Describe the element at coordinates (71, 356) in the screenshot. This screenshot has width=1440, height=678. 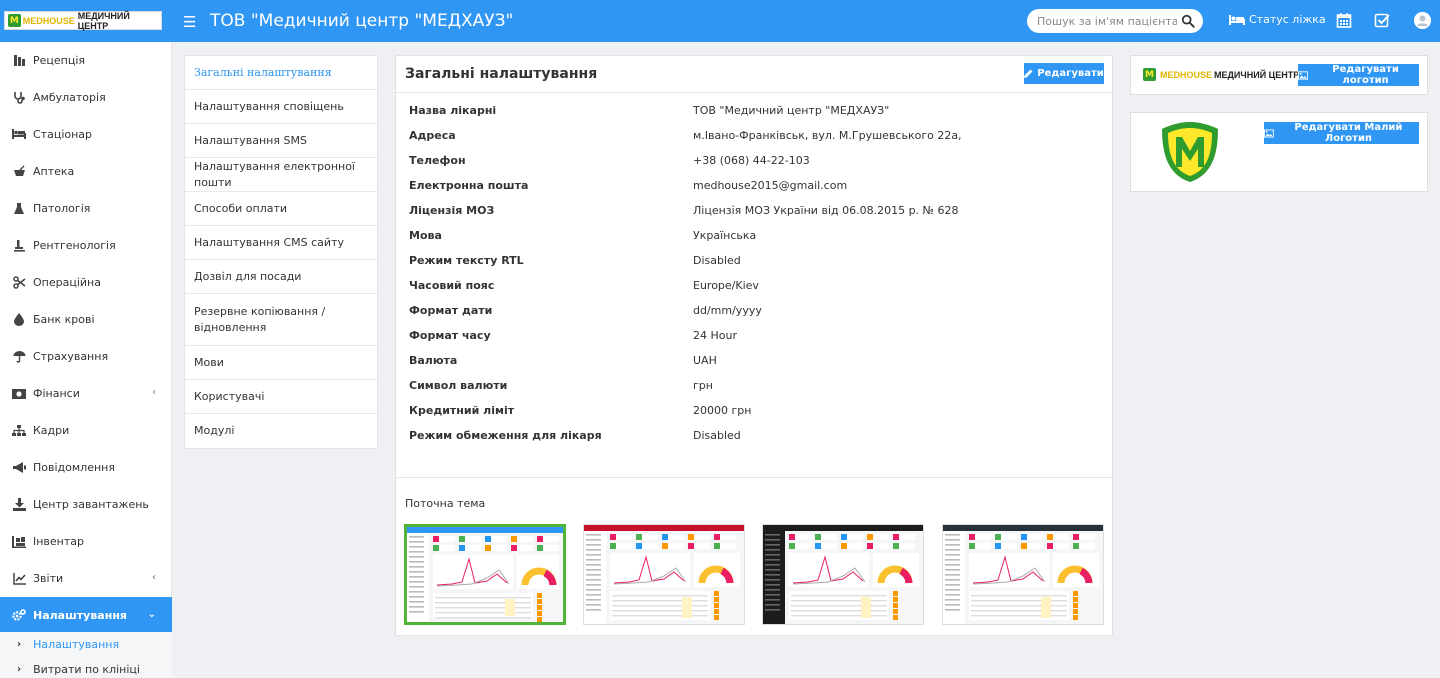
I see `sidebar-item-label: Страхування` at that location.